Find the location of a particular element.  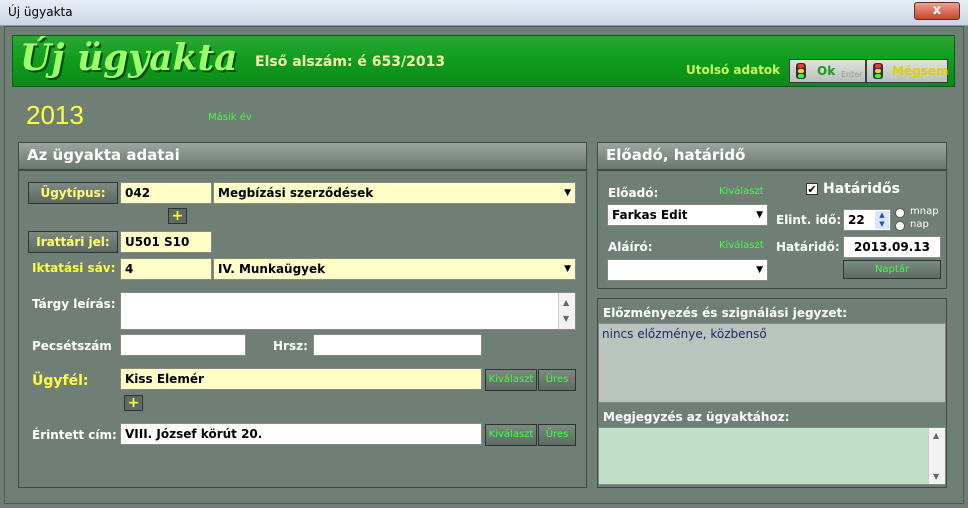

year-display: 2013 is located at coordinates (55, 115).